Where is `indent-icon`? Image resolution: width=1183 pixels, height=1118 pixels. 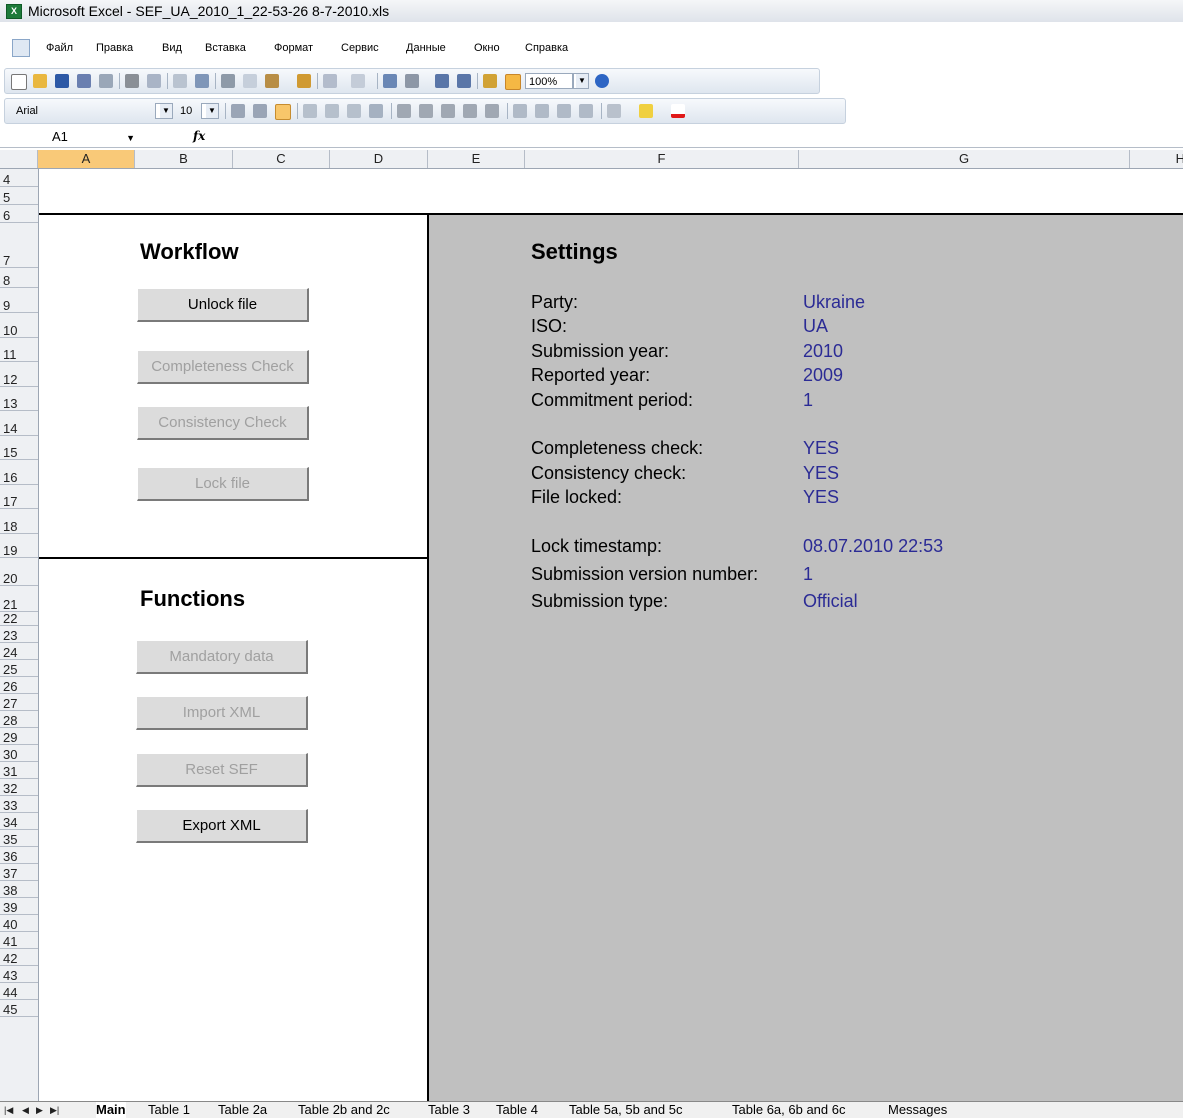
indent-icon is located at coordinates (564, 111).